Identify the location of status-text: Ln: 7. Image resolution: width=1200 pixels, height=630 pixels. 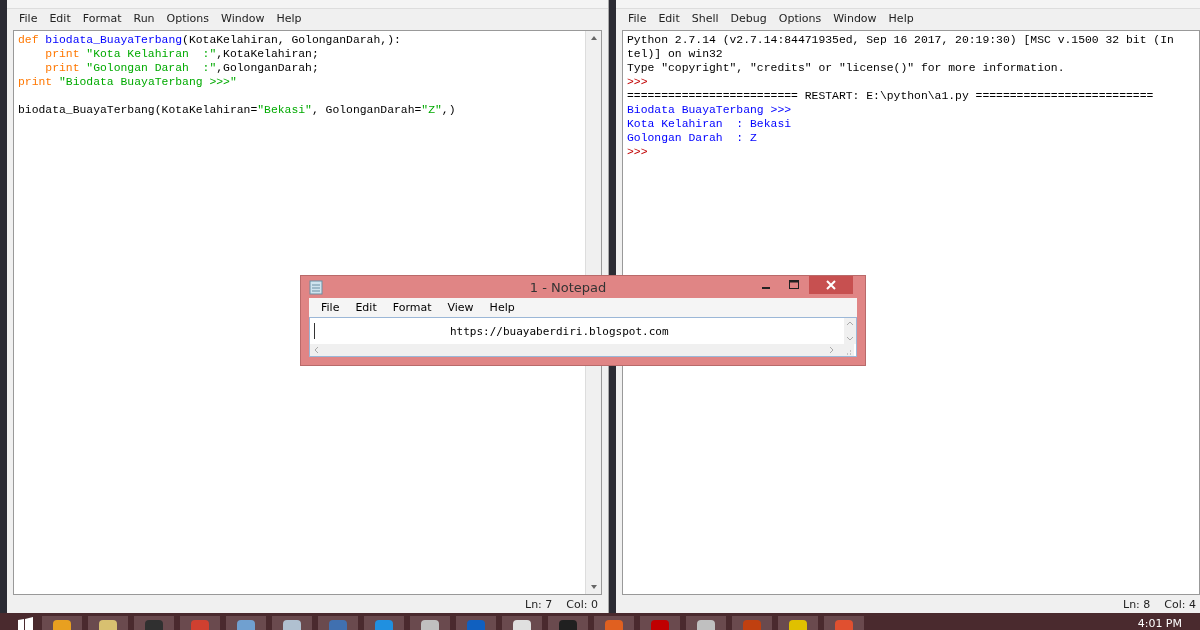
(539, 604).